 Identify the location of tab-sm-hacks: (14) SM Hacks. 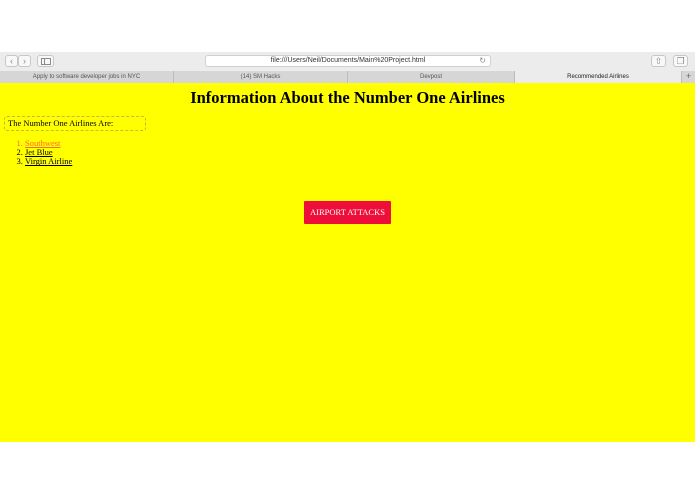
(261, 77).